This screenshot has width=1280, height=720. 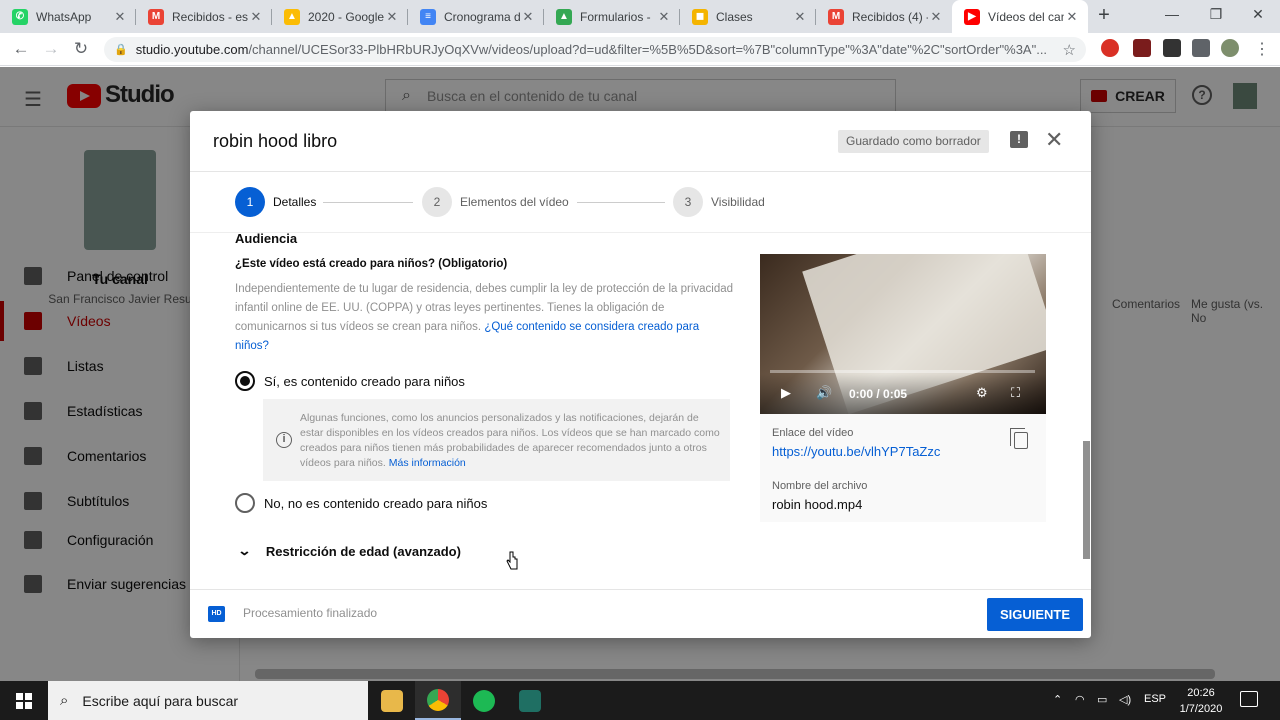 I want to click on gmail-icon: M, so click(x=156, y=16).